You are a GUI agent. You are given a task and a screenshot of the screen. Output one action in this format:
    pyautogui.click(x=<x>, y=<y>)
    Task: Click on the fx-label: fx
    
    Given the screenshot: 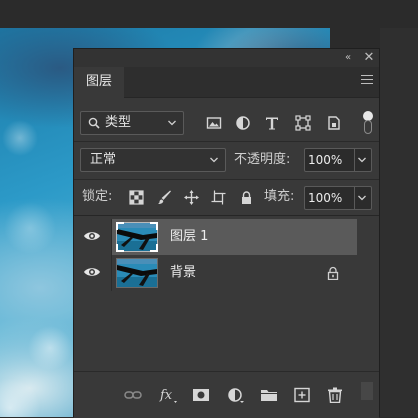 What is the action you would take?
    pyautogui.click(x=166, y=395)
    